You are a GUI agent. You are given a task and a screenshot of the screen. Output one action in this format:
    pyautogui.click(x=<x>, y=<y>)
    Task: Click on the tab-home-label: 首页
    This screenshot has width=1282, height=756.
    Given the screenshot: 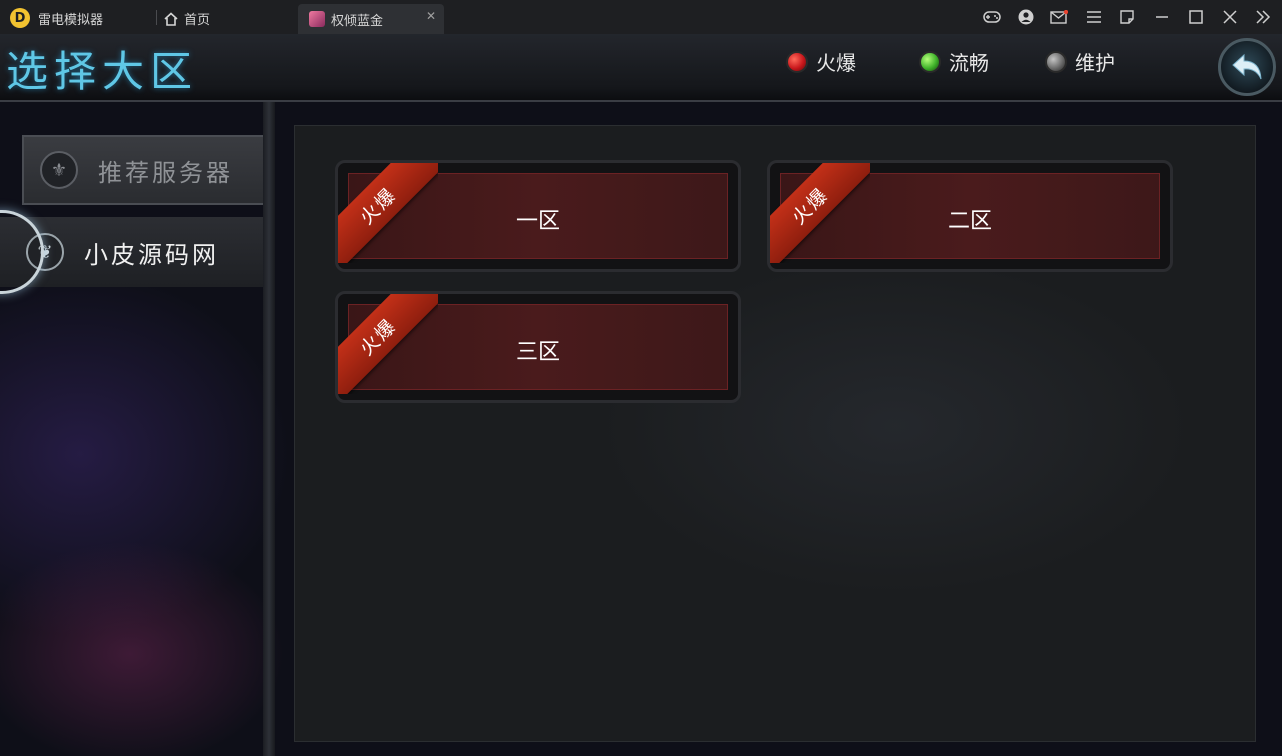 What is the action you would take?
    pyautogui.click(x=197, y=20)
    